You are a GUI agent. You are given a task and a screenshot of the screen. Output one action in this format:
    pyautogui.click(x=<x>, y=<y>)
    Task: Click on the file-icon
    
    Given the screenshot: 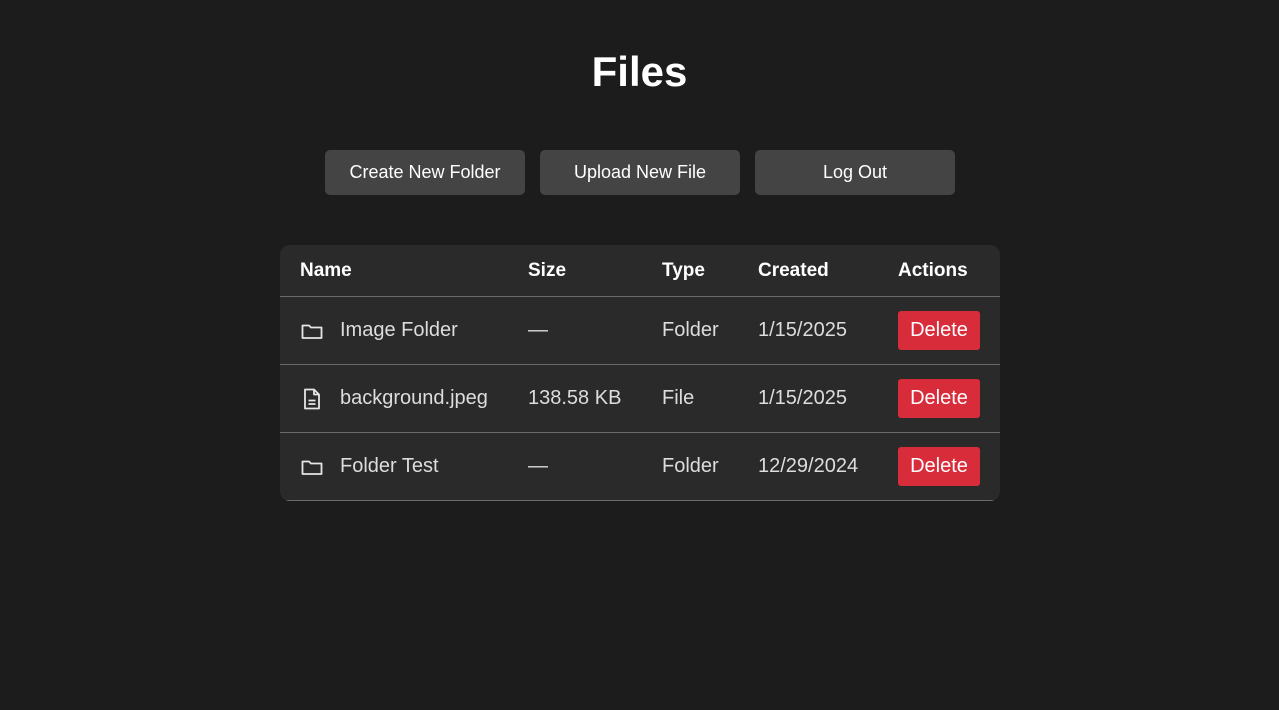 What is the action you would take?
    pyautogui.click(x=312, y=399)
    